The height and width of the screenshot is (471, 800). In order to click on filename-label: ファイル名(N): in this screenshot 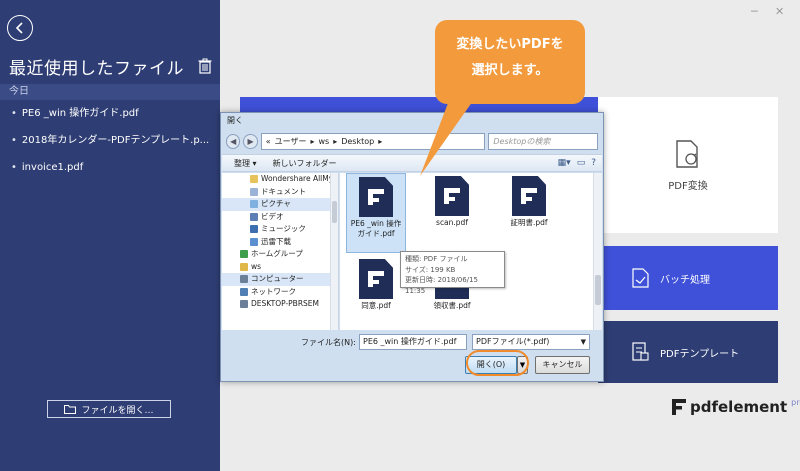, I will do `click(328, 342)`.